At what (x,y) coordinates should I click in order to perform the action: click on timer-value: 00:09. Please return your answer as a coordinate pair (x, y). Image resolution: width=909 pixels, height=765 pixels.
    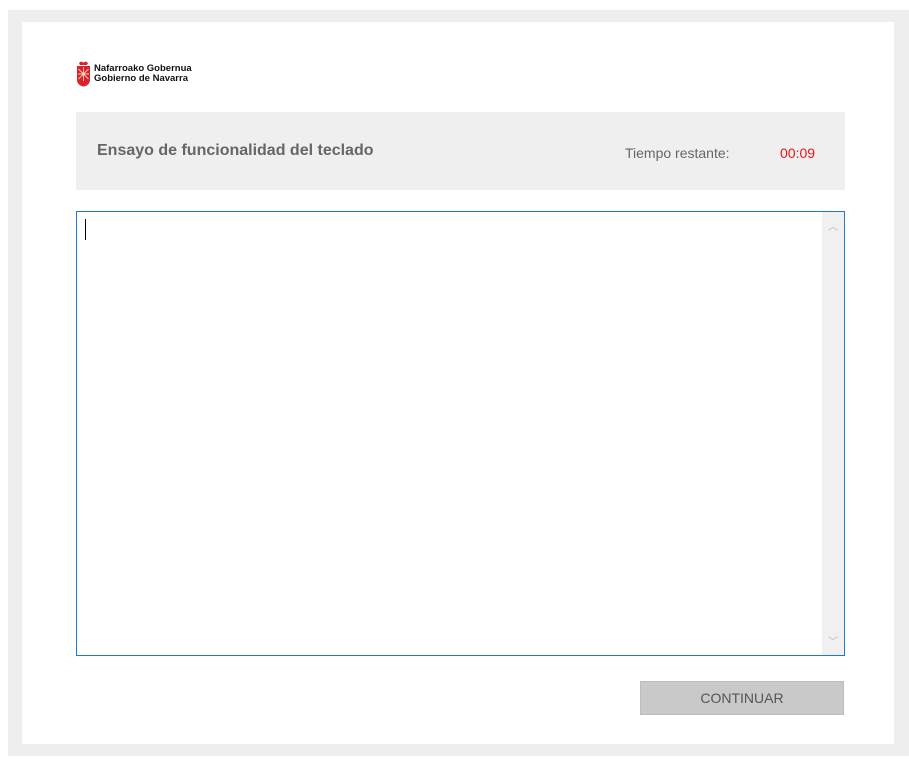
    Looking at the image, I should click on (798, 153).